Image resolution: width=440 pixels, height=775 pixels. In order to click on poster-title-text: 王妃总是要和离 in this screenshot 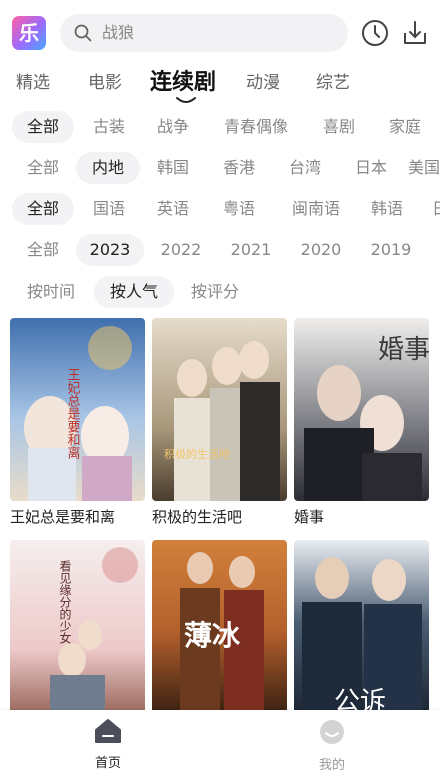, I will do `click(73, 413)`.